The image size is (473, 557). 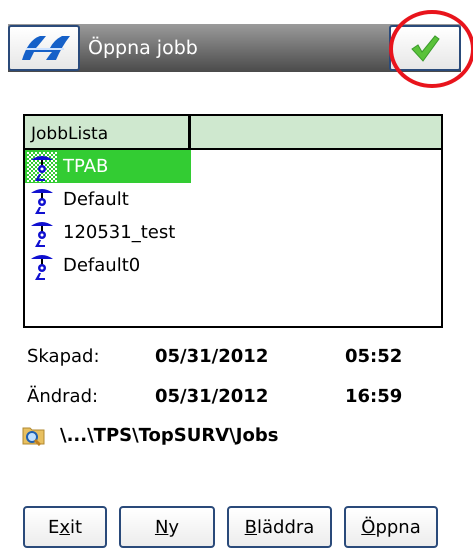 I want to click on field-label: Skapad:, so click(x=64, y=356).